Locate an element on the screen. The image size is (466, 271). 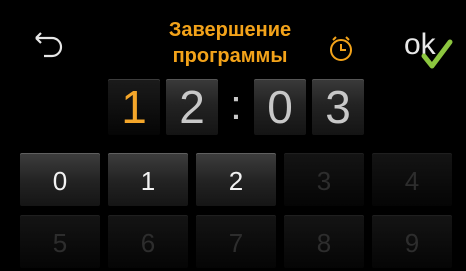
title-line-1: Завершение is located at coordinates (230, 30).